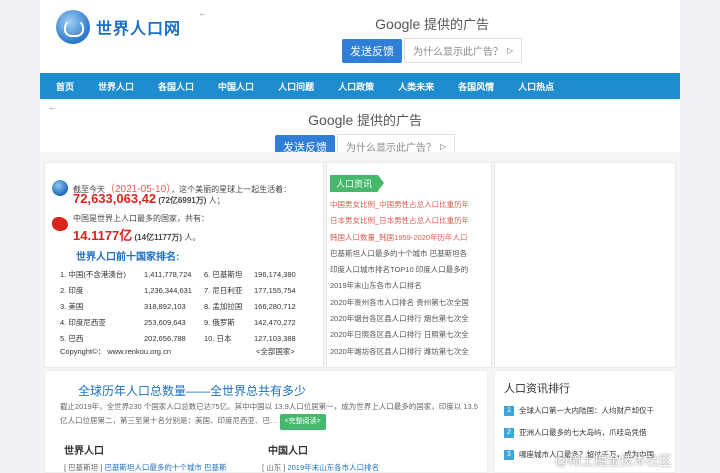 The width and height of the screenshot is (720, 473). What do you see at coordinates (236, 86) in the screenshot?
I see `nav-china-population: 中国人口` at bounding box center [236, 86].